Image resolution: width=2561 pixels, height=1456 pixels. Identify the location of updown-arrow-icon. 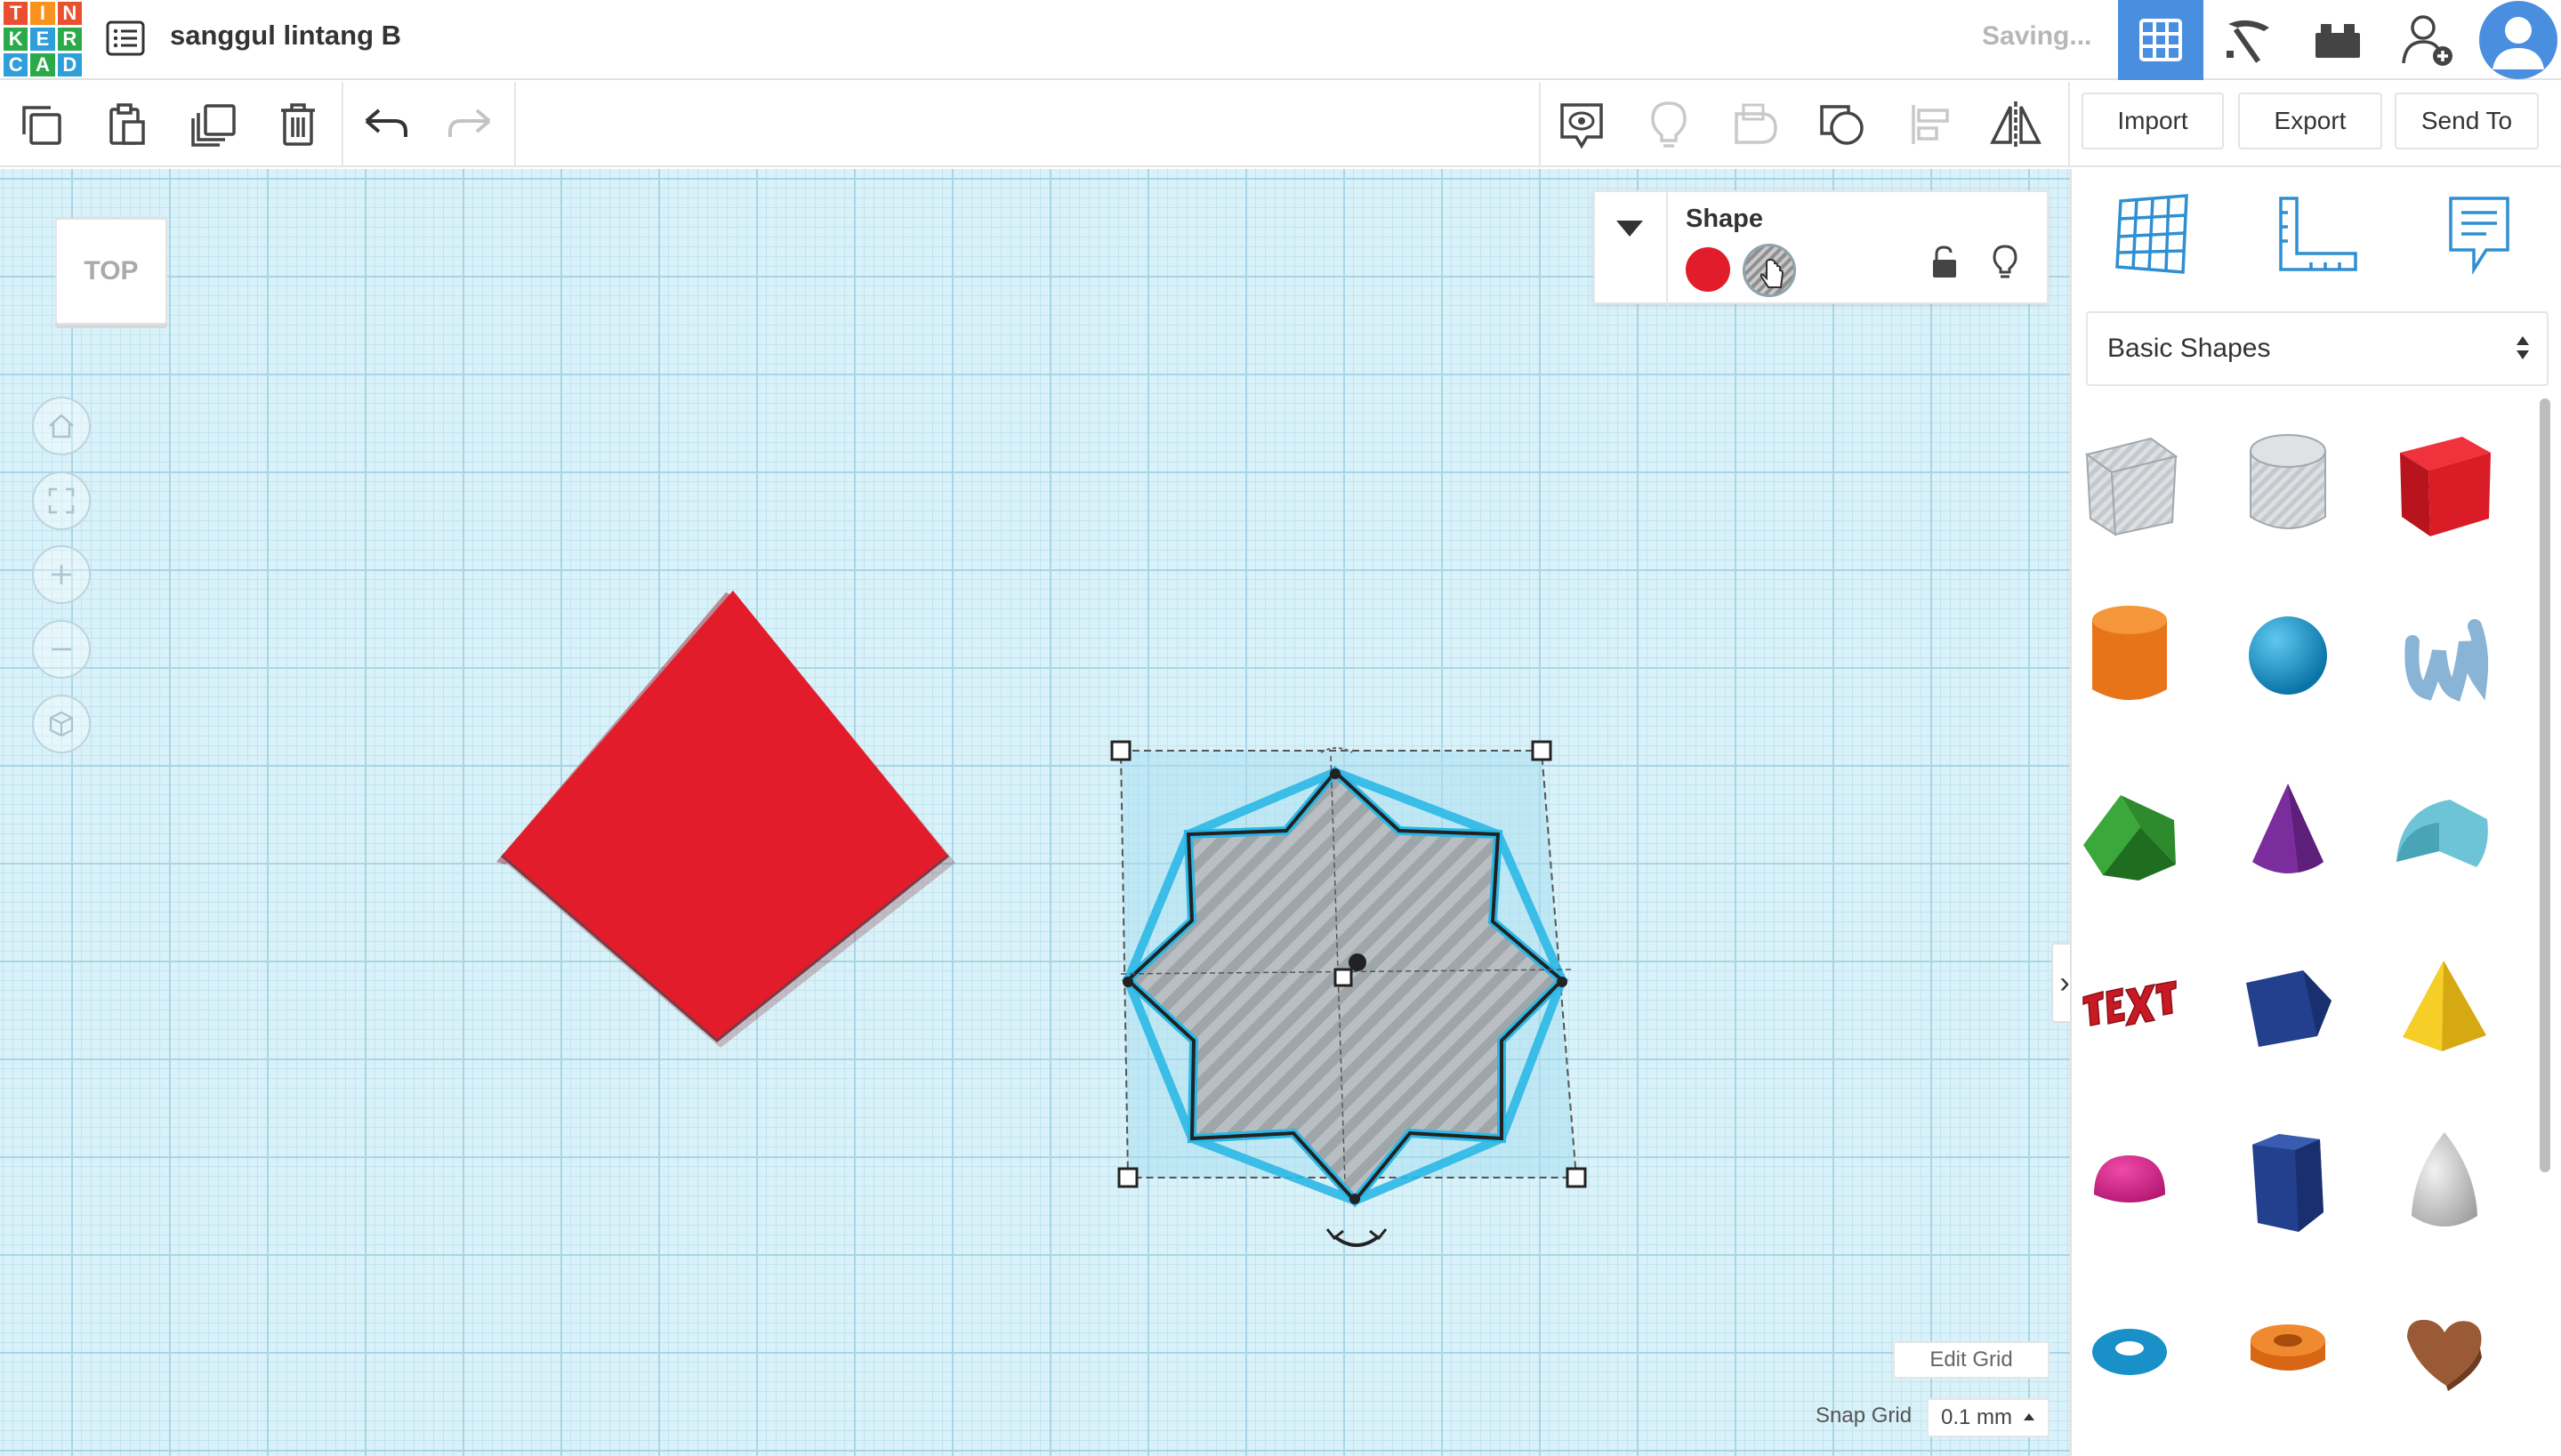
(2523, 347).